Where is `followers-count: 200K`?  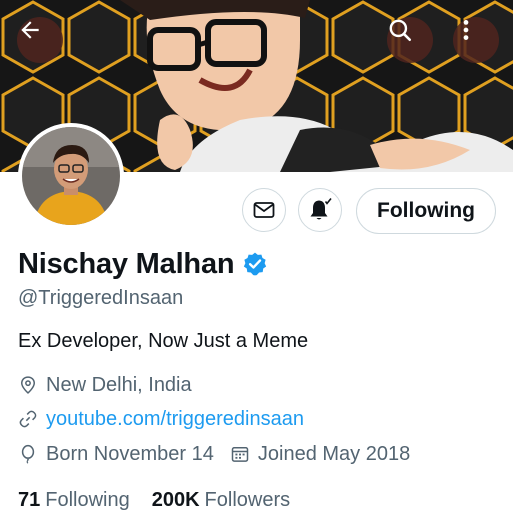
followers-count: 200K is located at coordinates (175, 499).